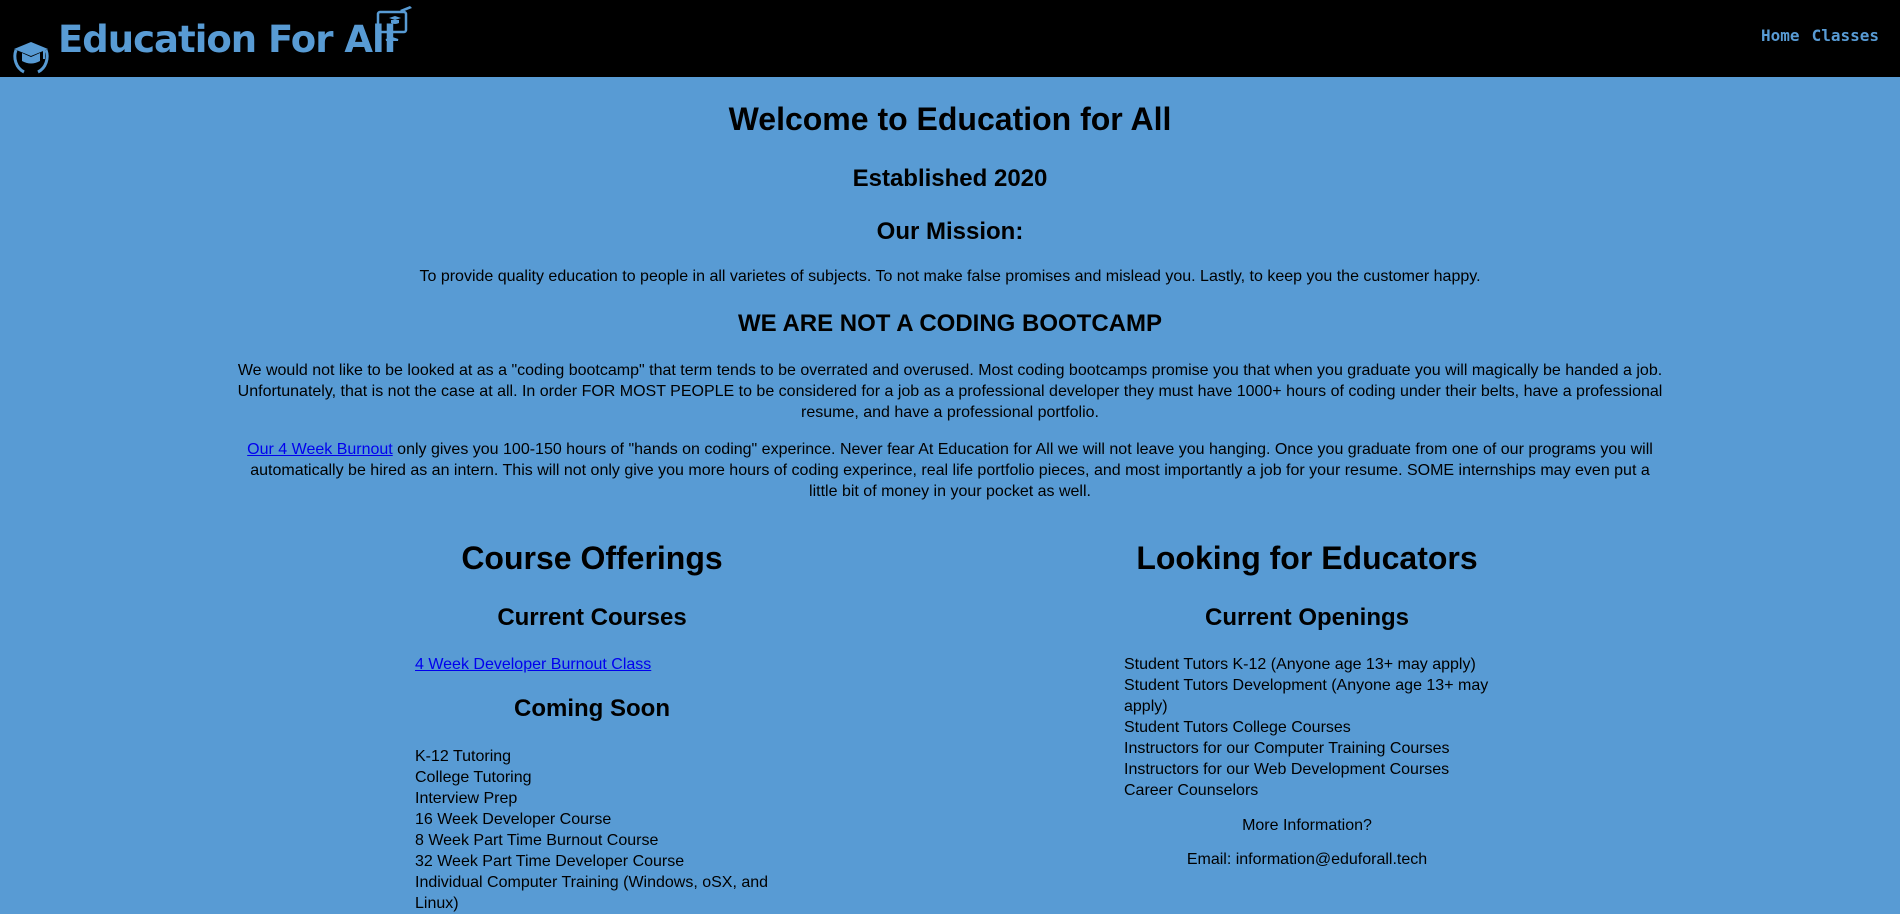 Image resolution: width=1900 pixels, height=914 pixels. Describe the element at coordinates (320, 449) in the screenshot. I see `burnout-link: Our 4 Week Burnout` at that location.